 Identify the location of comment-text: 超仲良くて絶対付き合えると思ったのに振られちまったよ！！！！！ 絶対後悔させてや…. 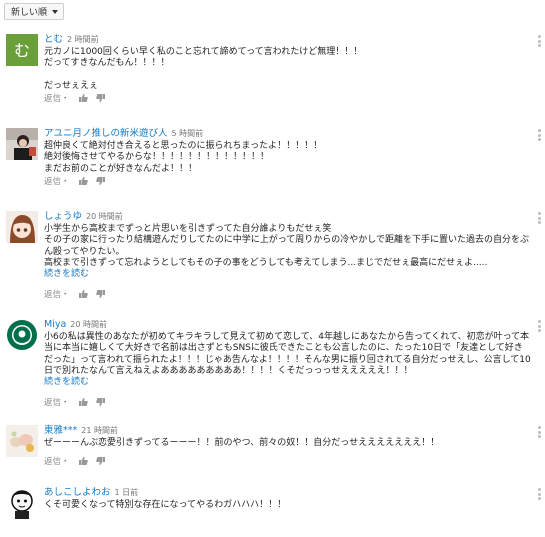
(183, 157).